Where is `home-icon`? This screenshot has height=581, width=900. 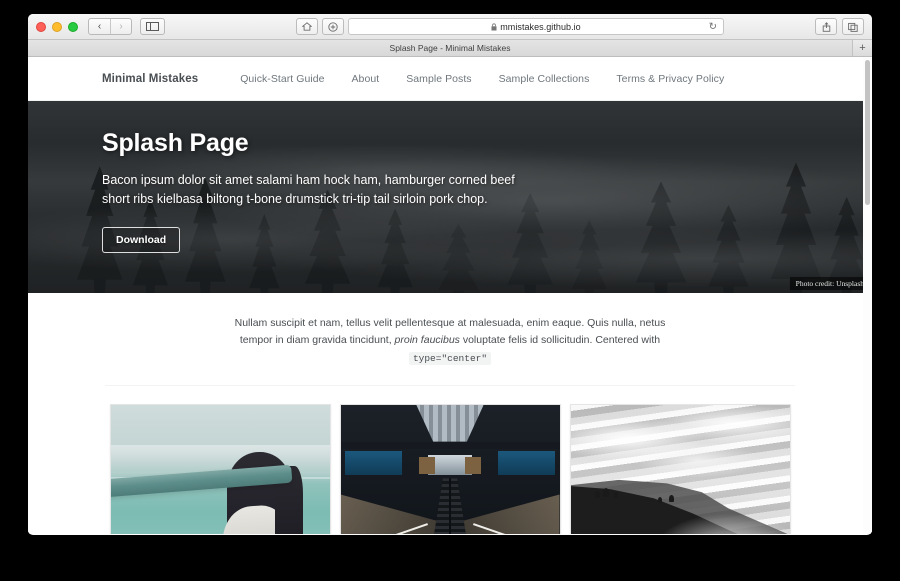
home-icon is located at coordinates (307, 26).